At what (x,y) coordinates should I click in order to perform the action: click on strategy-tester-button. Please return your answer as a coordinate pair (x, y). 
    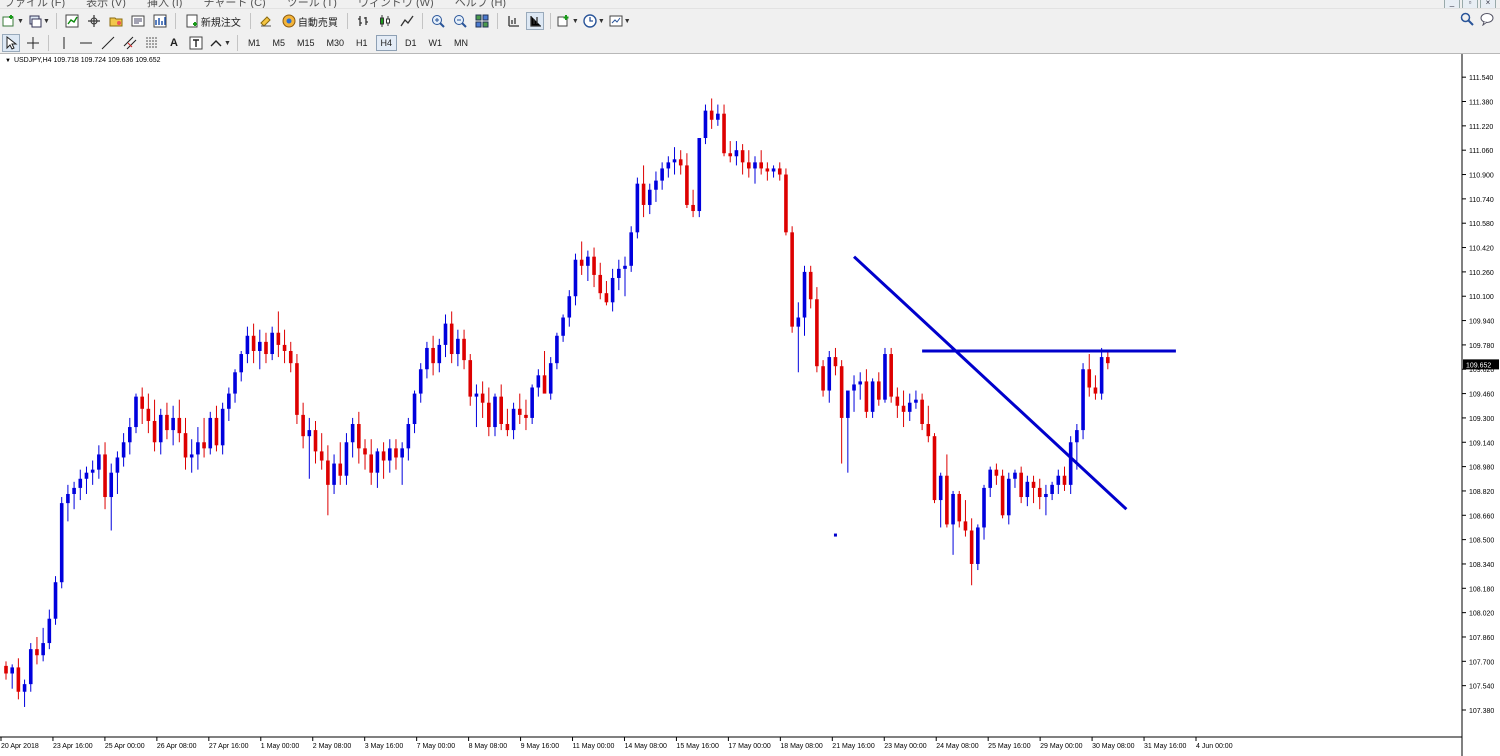
    Looking at the image, I should click on (160, 21).